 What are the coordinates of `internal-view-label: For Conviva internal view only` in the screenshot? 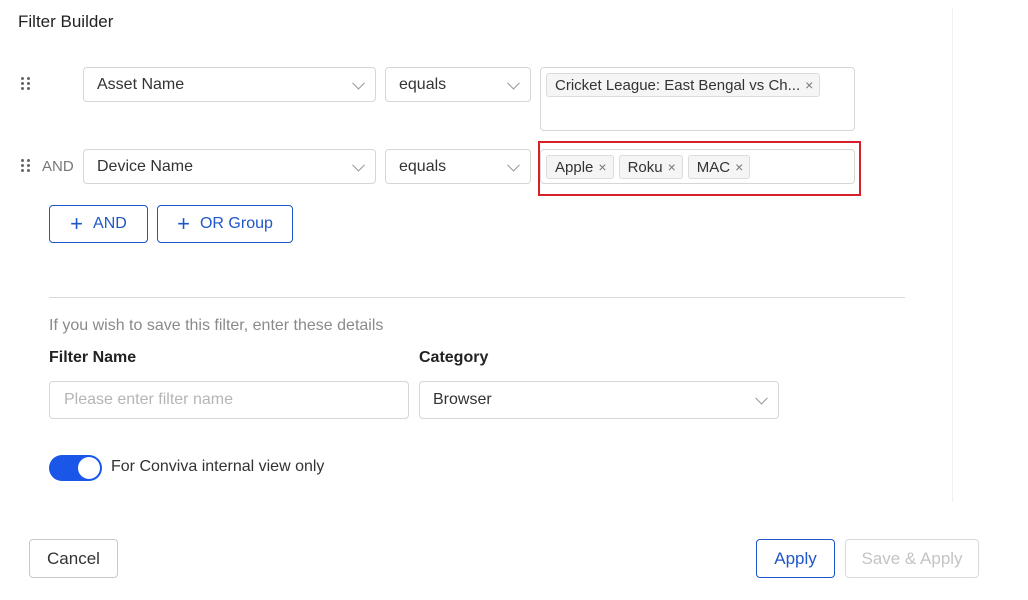 It's located at (218, 466).